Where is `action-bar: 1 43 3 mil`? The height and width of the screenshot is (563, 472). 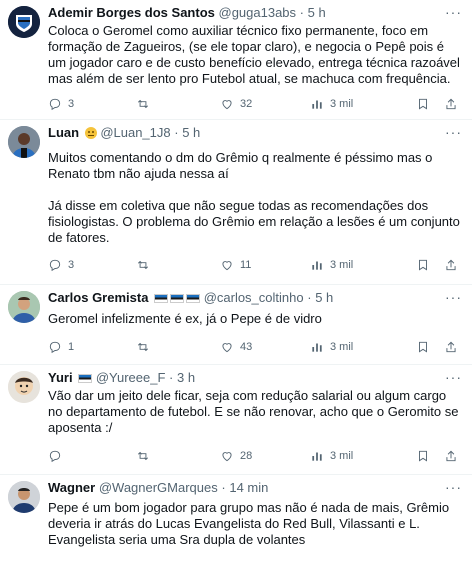
action-bar: 1 43 3 mil is located at coordinates (253, 347).